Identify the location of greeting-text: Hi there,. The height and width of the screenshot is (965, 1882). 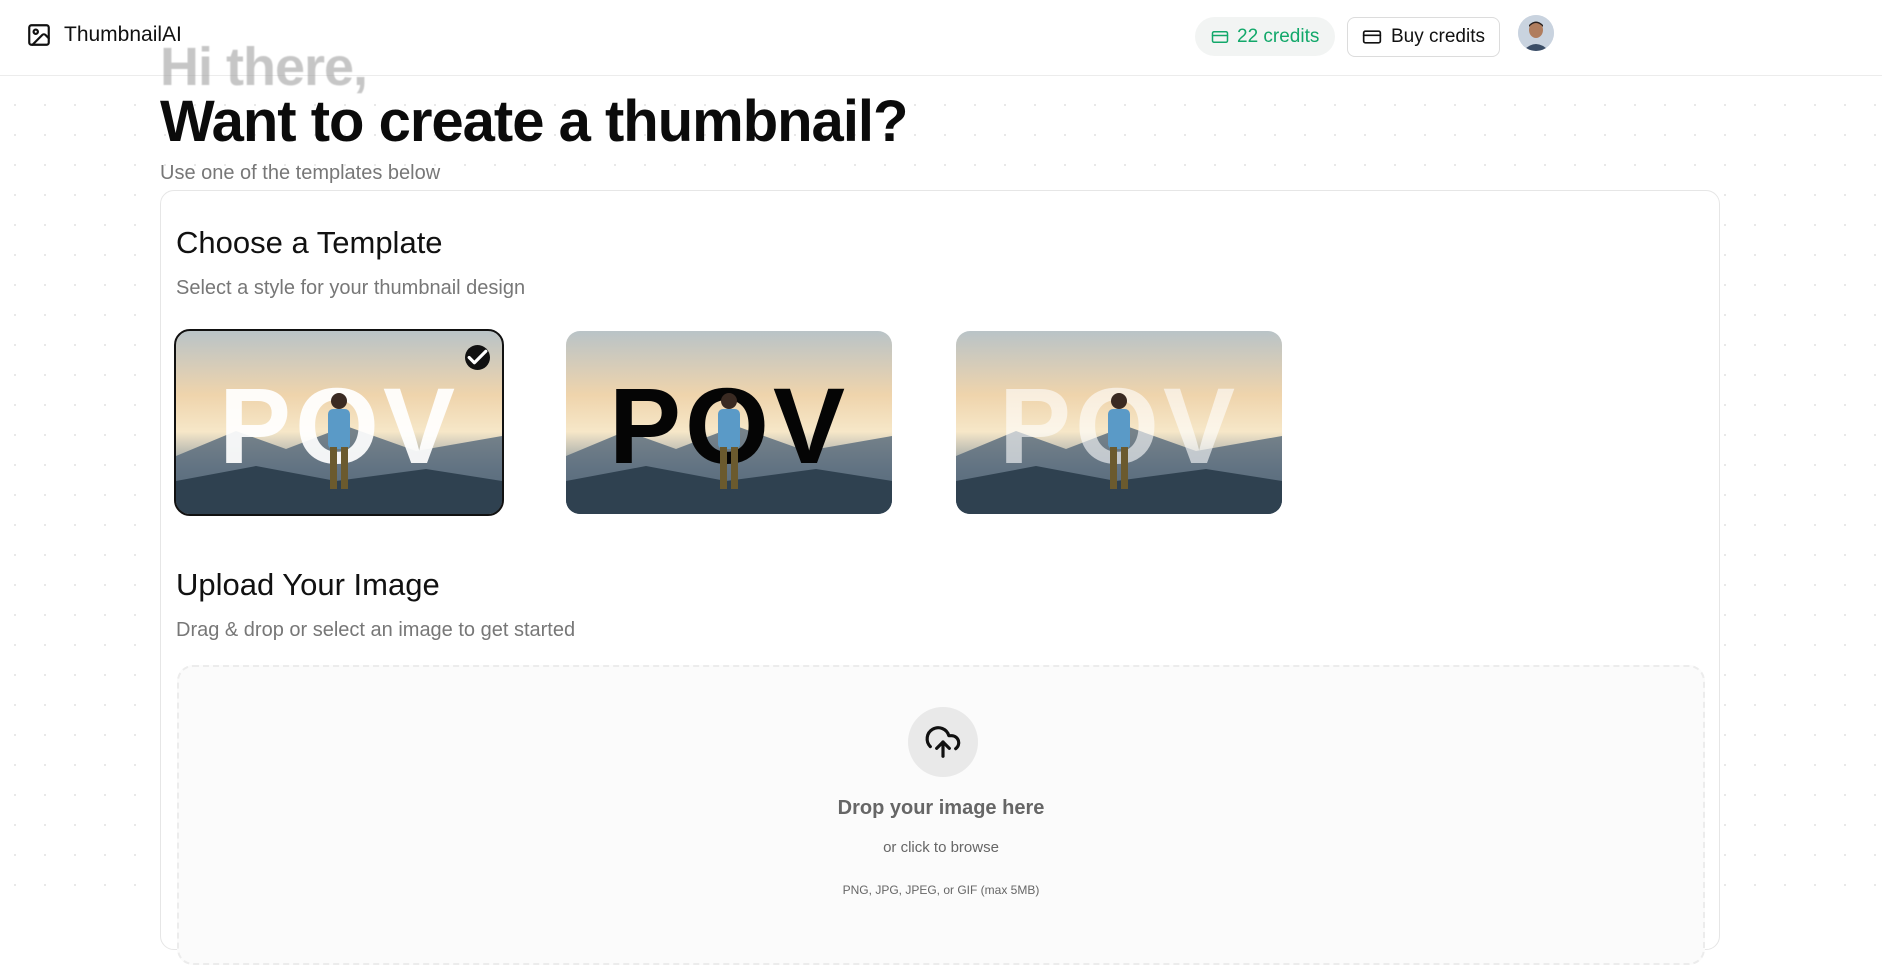
(264, 67).